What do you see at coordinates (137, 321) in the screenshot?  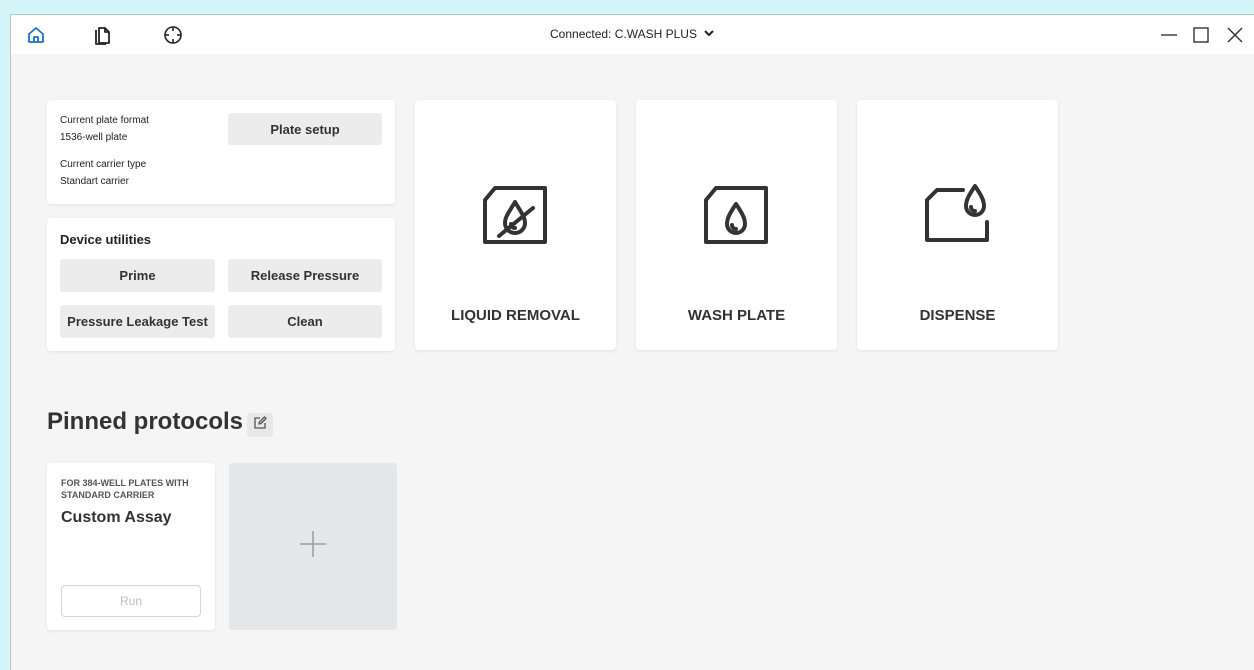 I see `pressure-leakage-test-button: Pressure Leakage Test` at bounding box center [137, 321].